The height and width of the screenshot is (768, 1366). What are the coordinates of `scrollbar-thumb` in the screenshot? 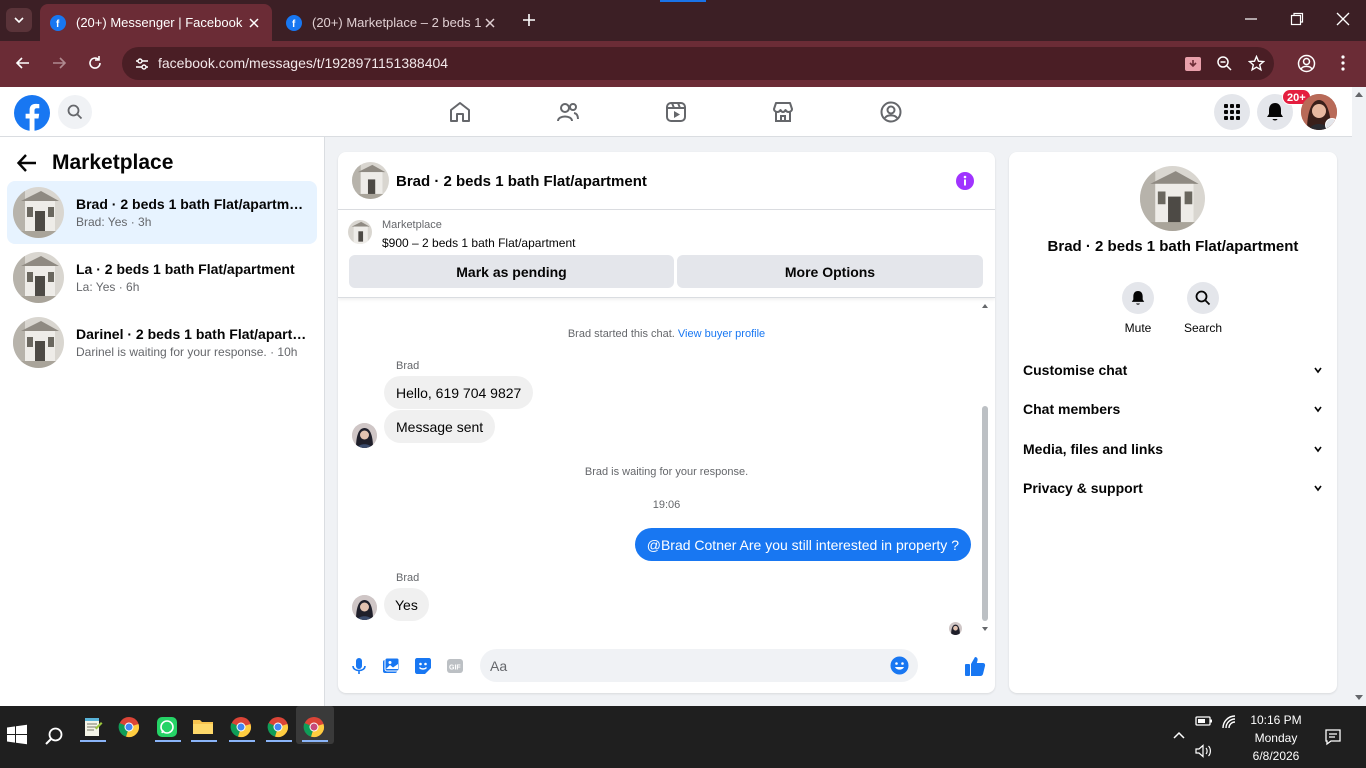 It's located at (985, 513).